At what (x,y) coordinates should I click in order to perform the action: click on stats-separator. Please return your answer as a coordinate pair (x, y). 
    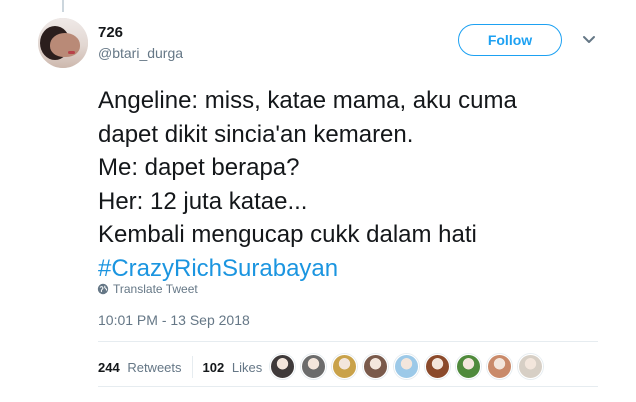
    Looking at the image, I should click on (192, 367).